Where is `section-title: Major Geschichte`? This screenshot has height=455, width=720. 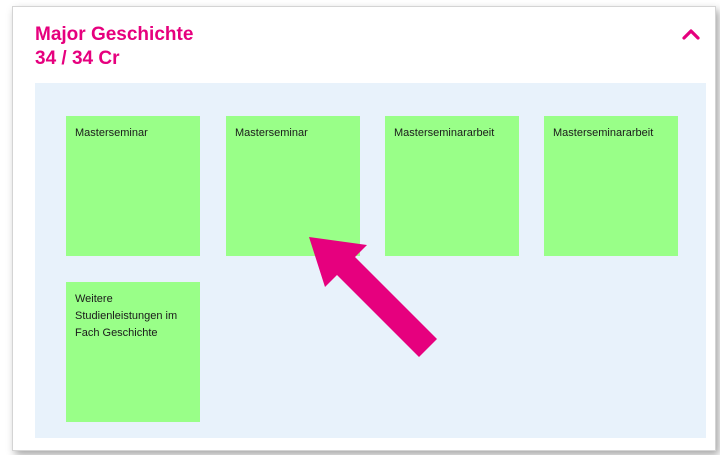
section-title: Major Geschichte is located at coordinates (114, 34).